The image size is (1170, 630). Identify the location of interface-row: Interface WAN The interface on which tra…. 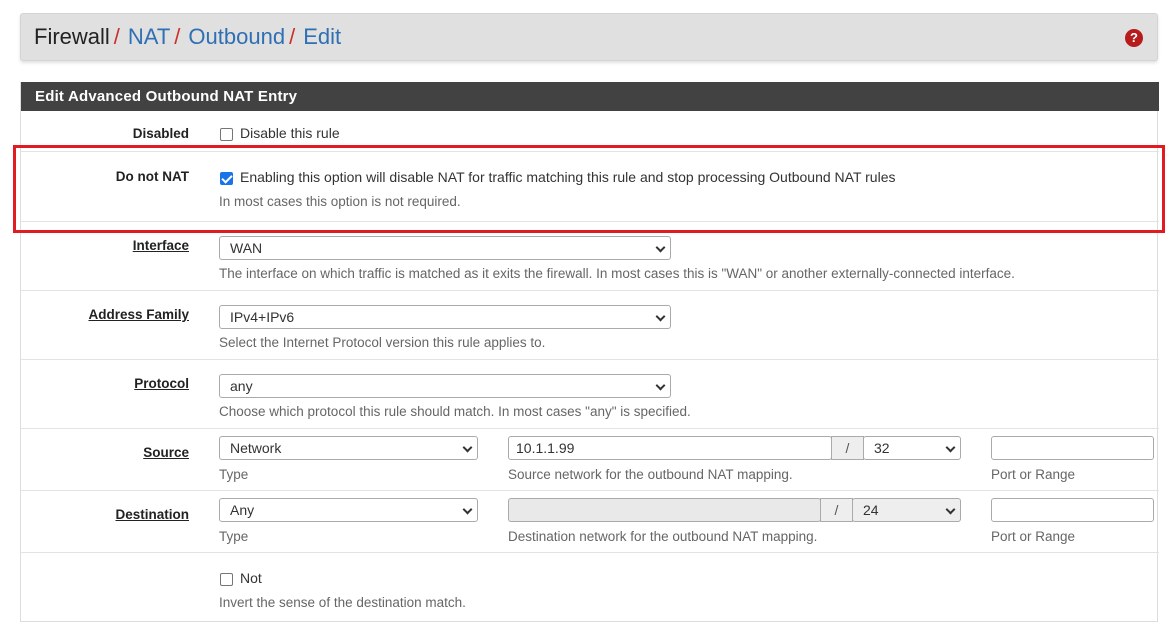
(590, 256).